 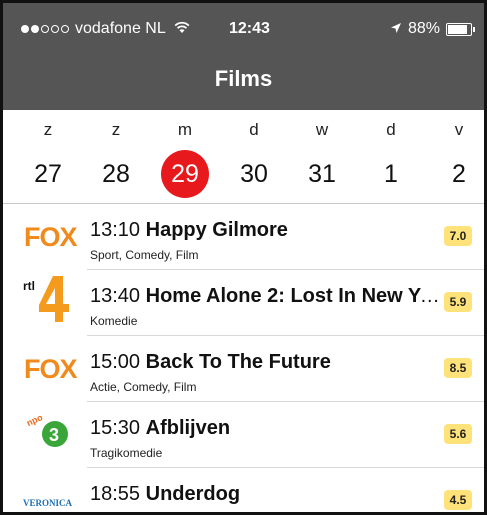 What do you see at coordinates (115, 428) in the screenshot?
I see `listing-time: 15:30` at bounding box center [115, 428].